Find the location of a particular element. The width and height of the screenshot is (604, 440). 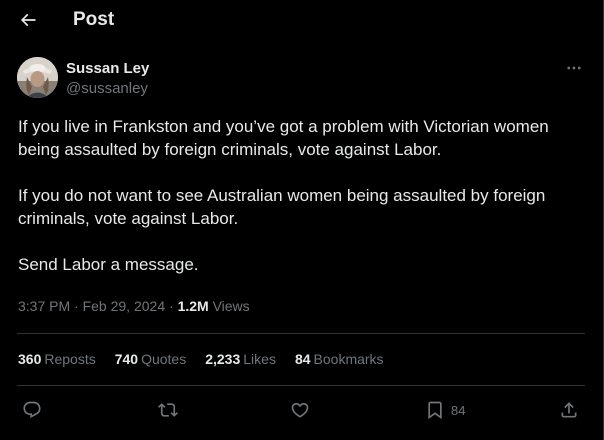

share-button is located at coordinates (569, 410).